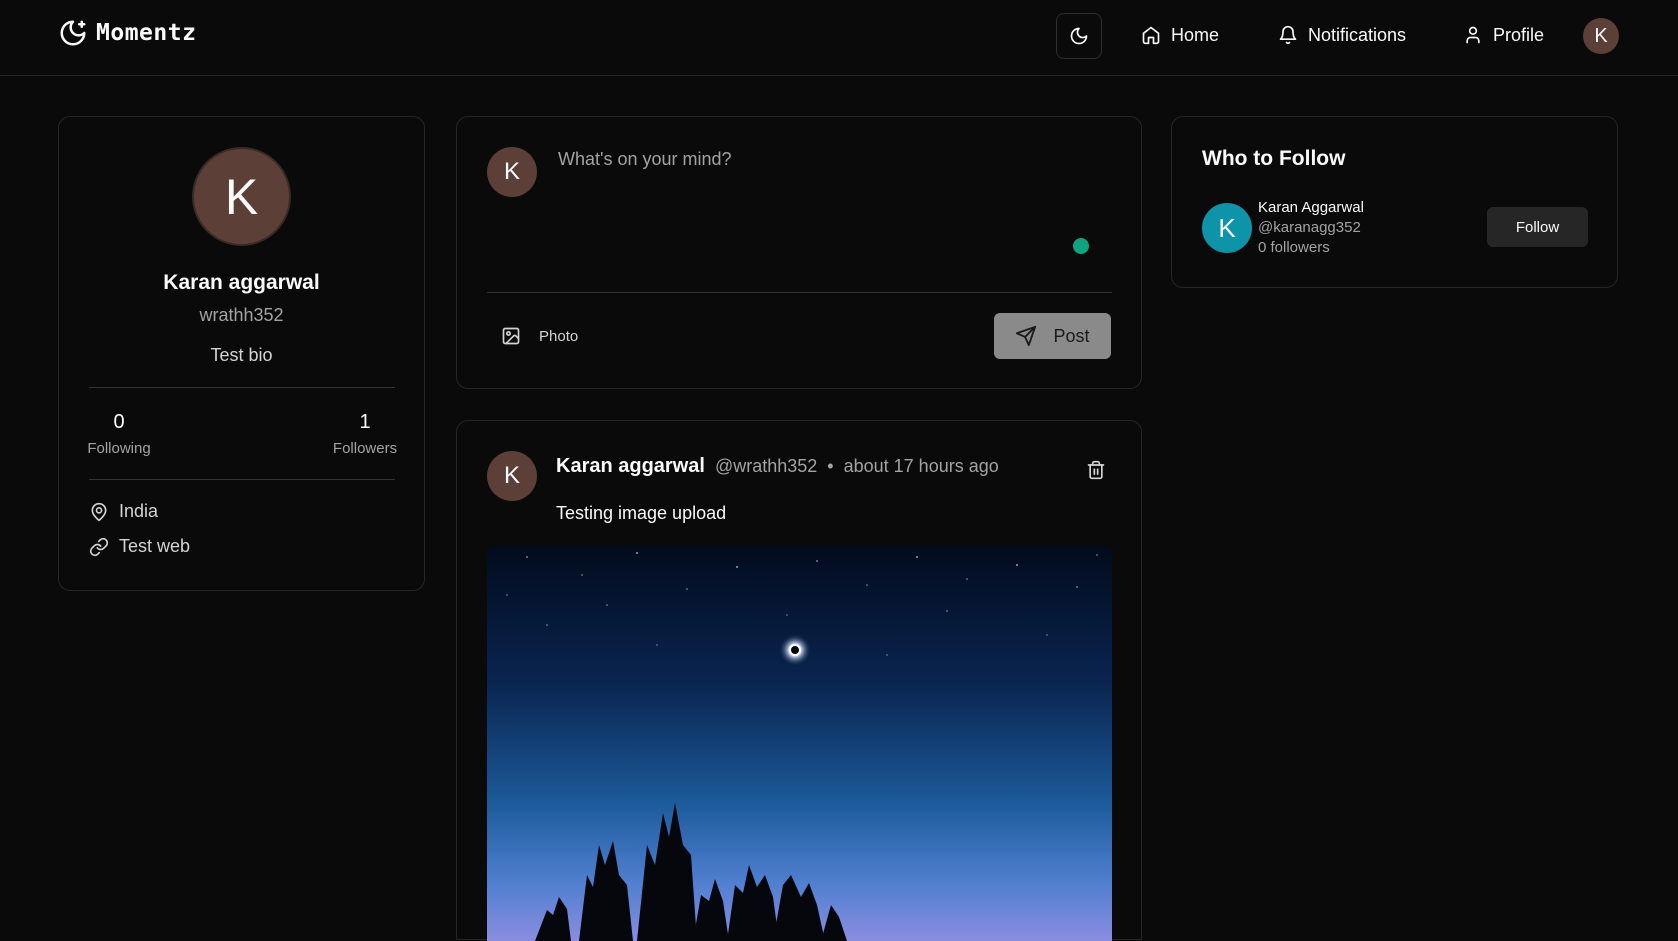 The width and height of the screenshot is (1678, 941). I want to click on trash-icon, so click(1096, 470).